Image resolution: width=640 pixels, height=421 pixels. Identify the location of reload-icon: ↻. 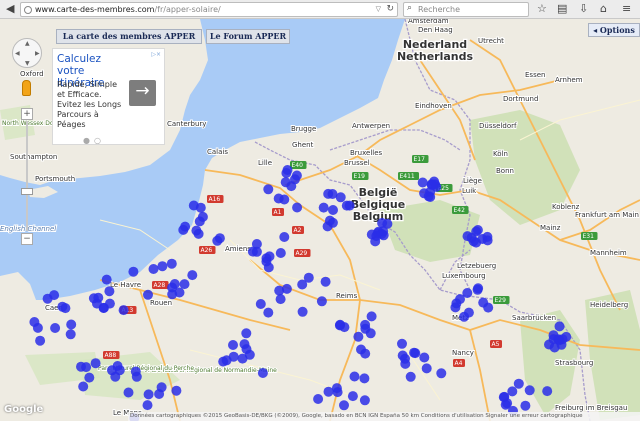
(390, 9).